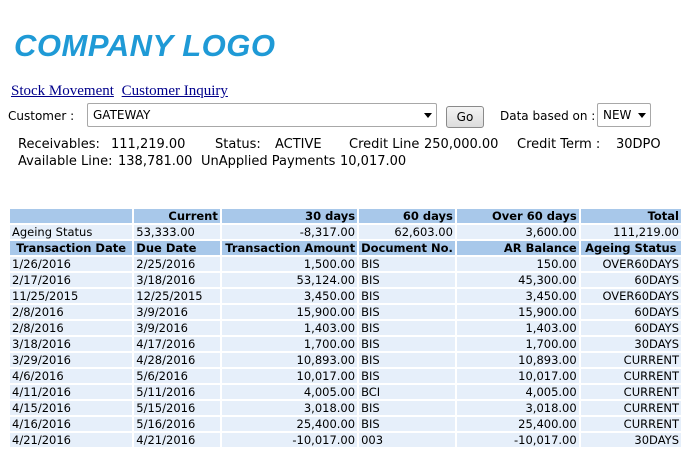  I want to click on ar-balance-cell: 10,893.00, so click(517, 360).